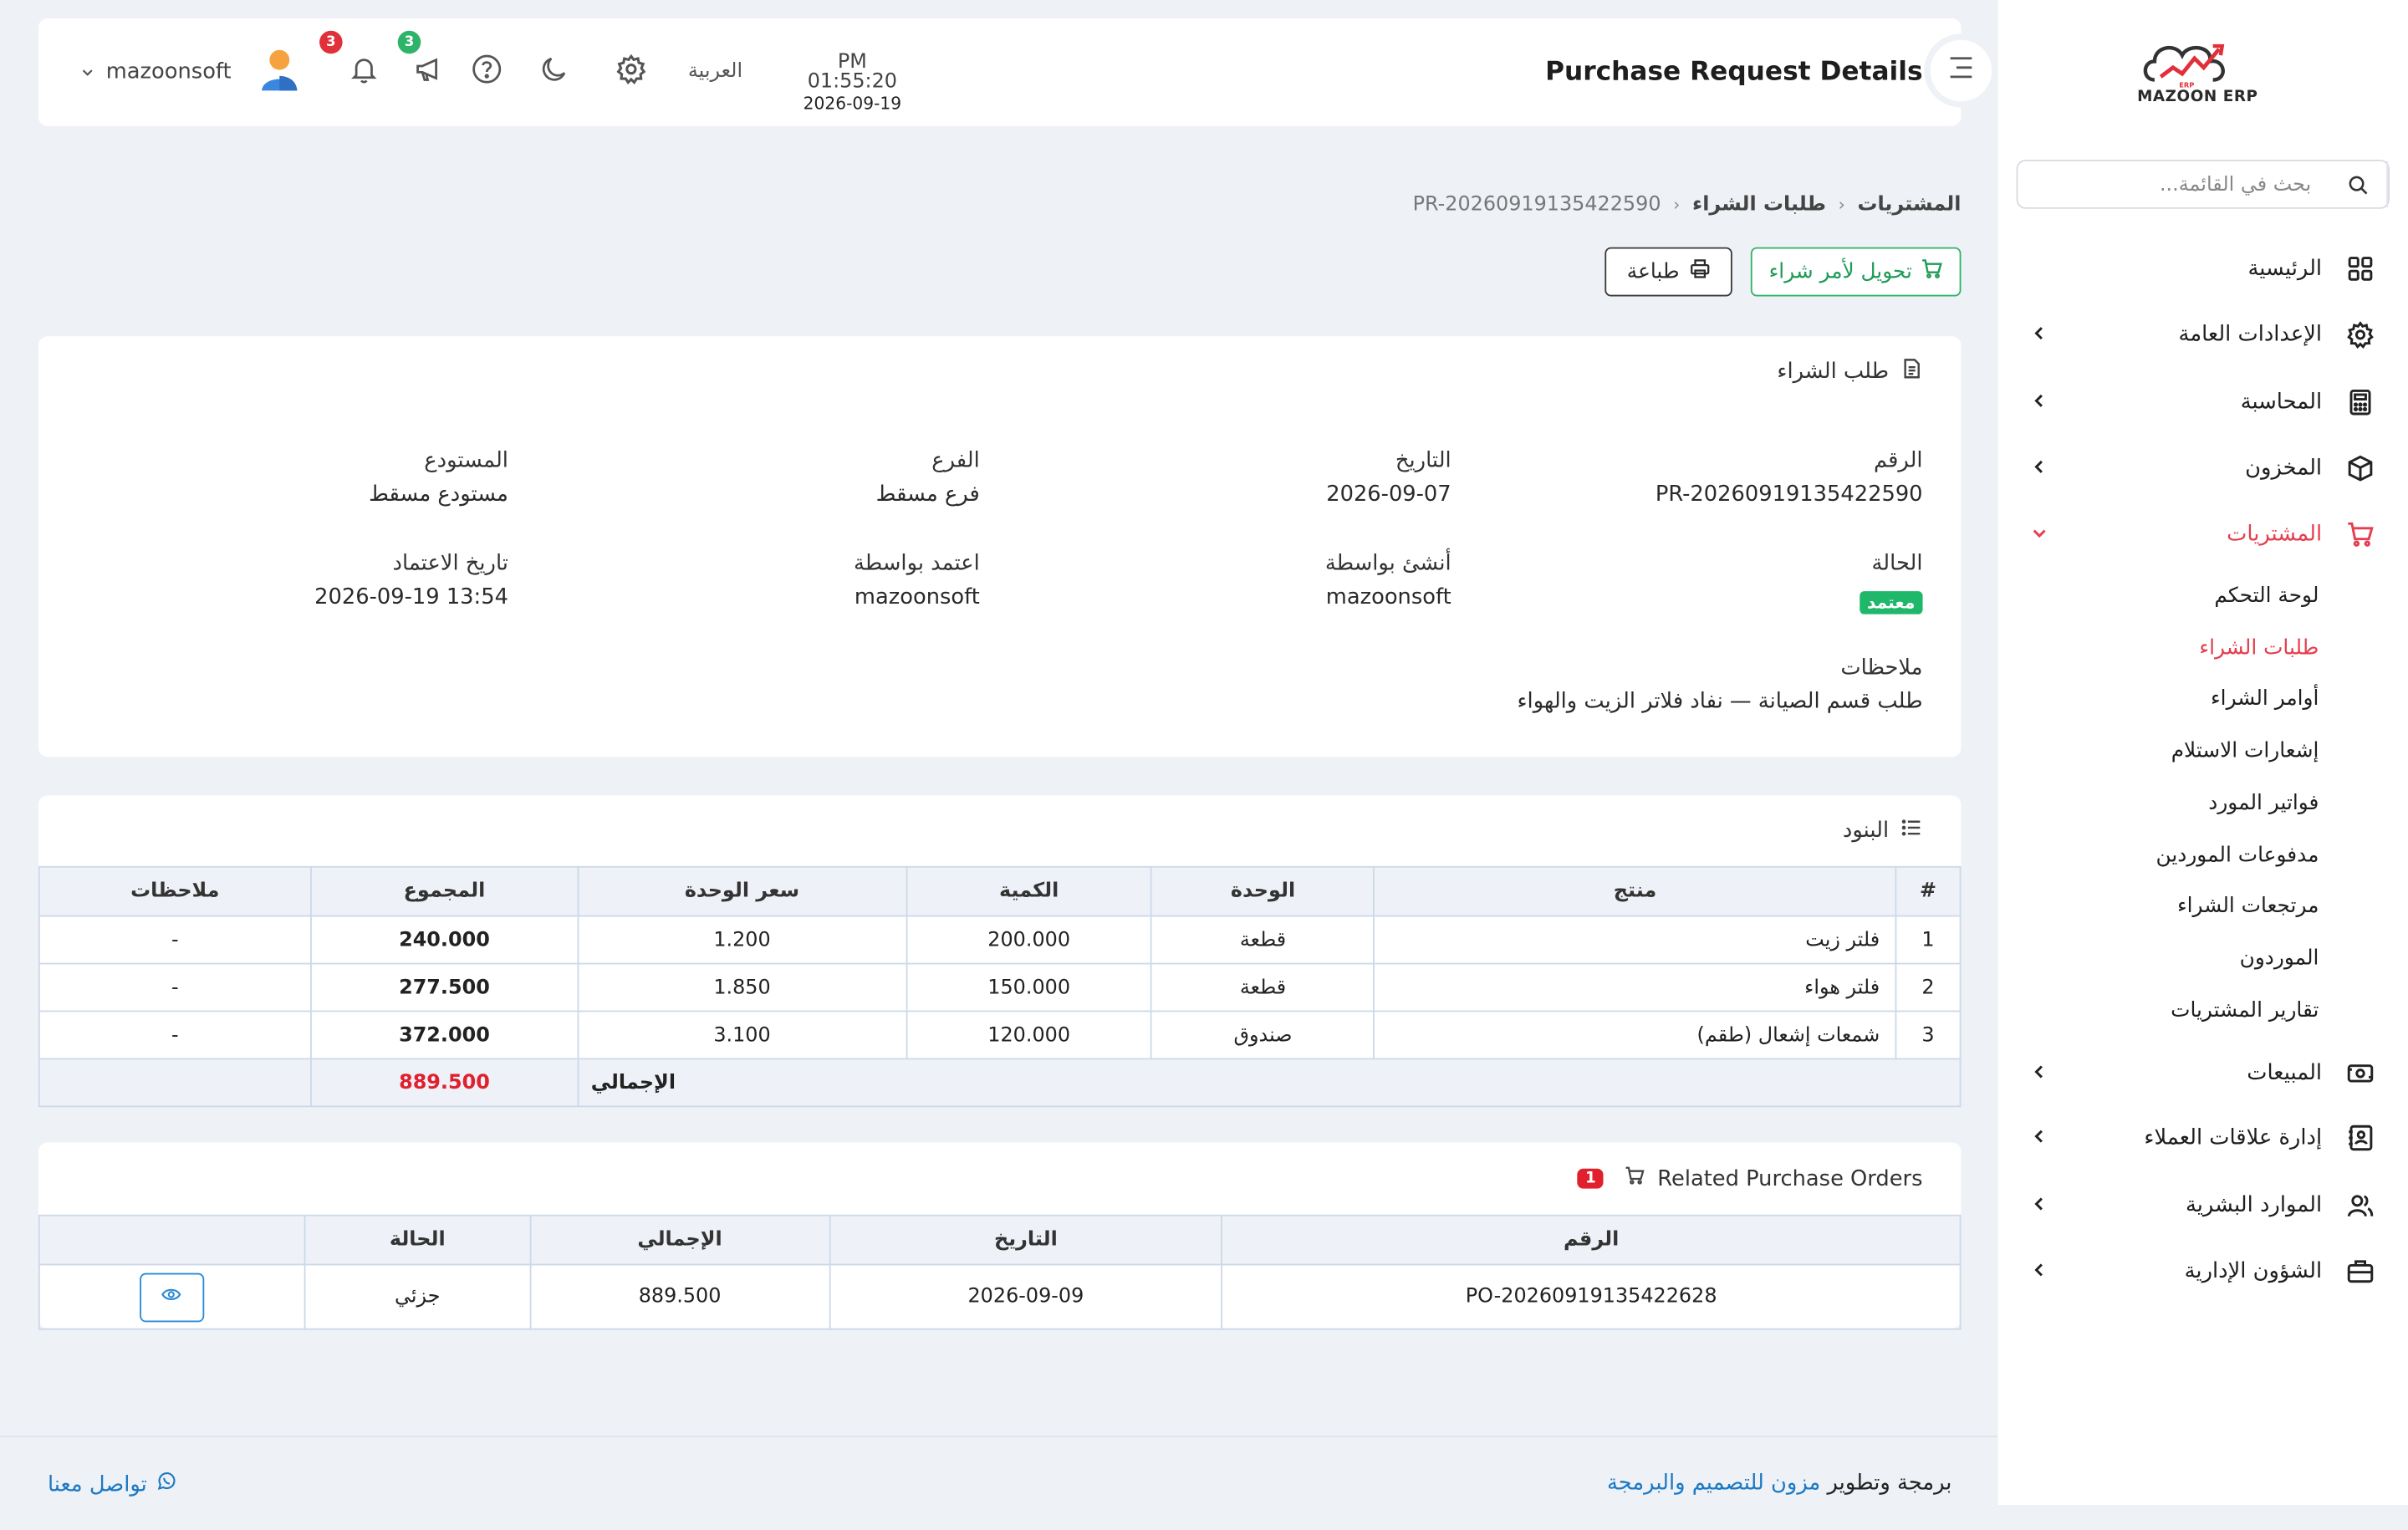 This screenshot has height=1530, width=2408. I want to click on field-label: الفرع, so click(956, 460).